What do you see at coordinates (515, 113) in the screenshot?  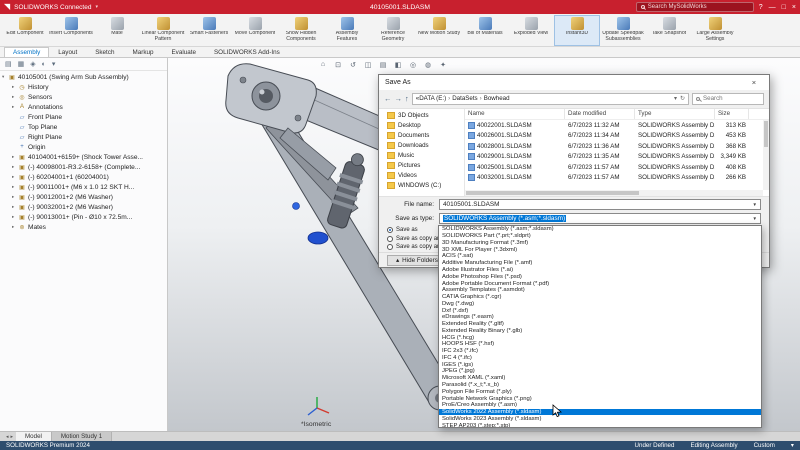 I see `column-name: Name` at bounding box center [515, 113].